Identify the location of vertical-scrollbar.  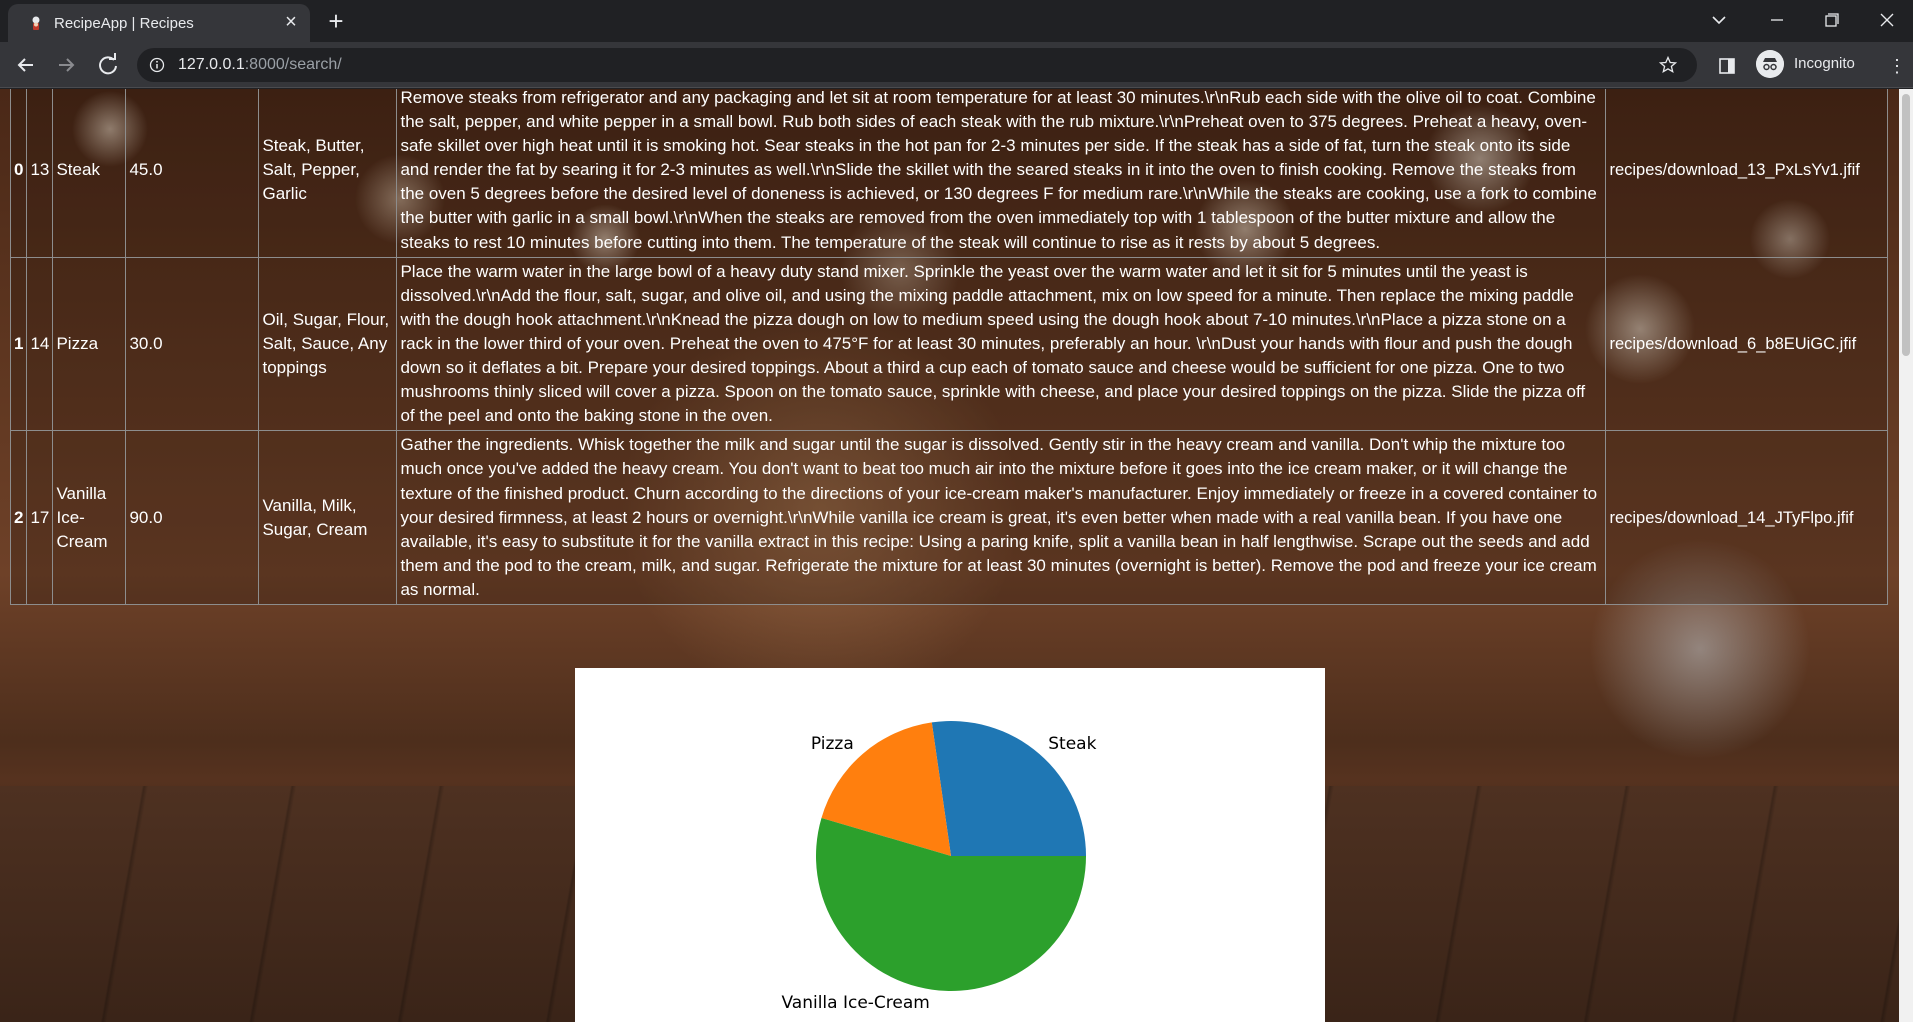
(1906, 555).